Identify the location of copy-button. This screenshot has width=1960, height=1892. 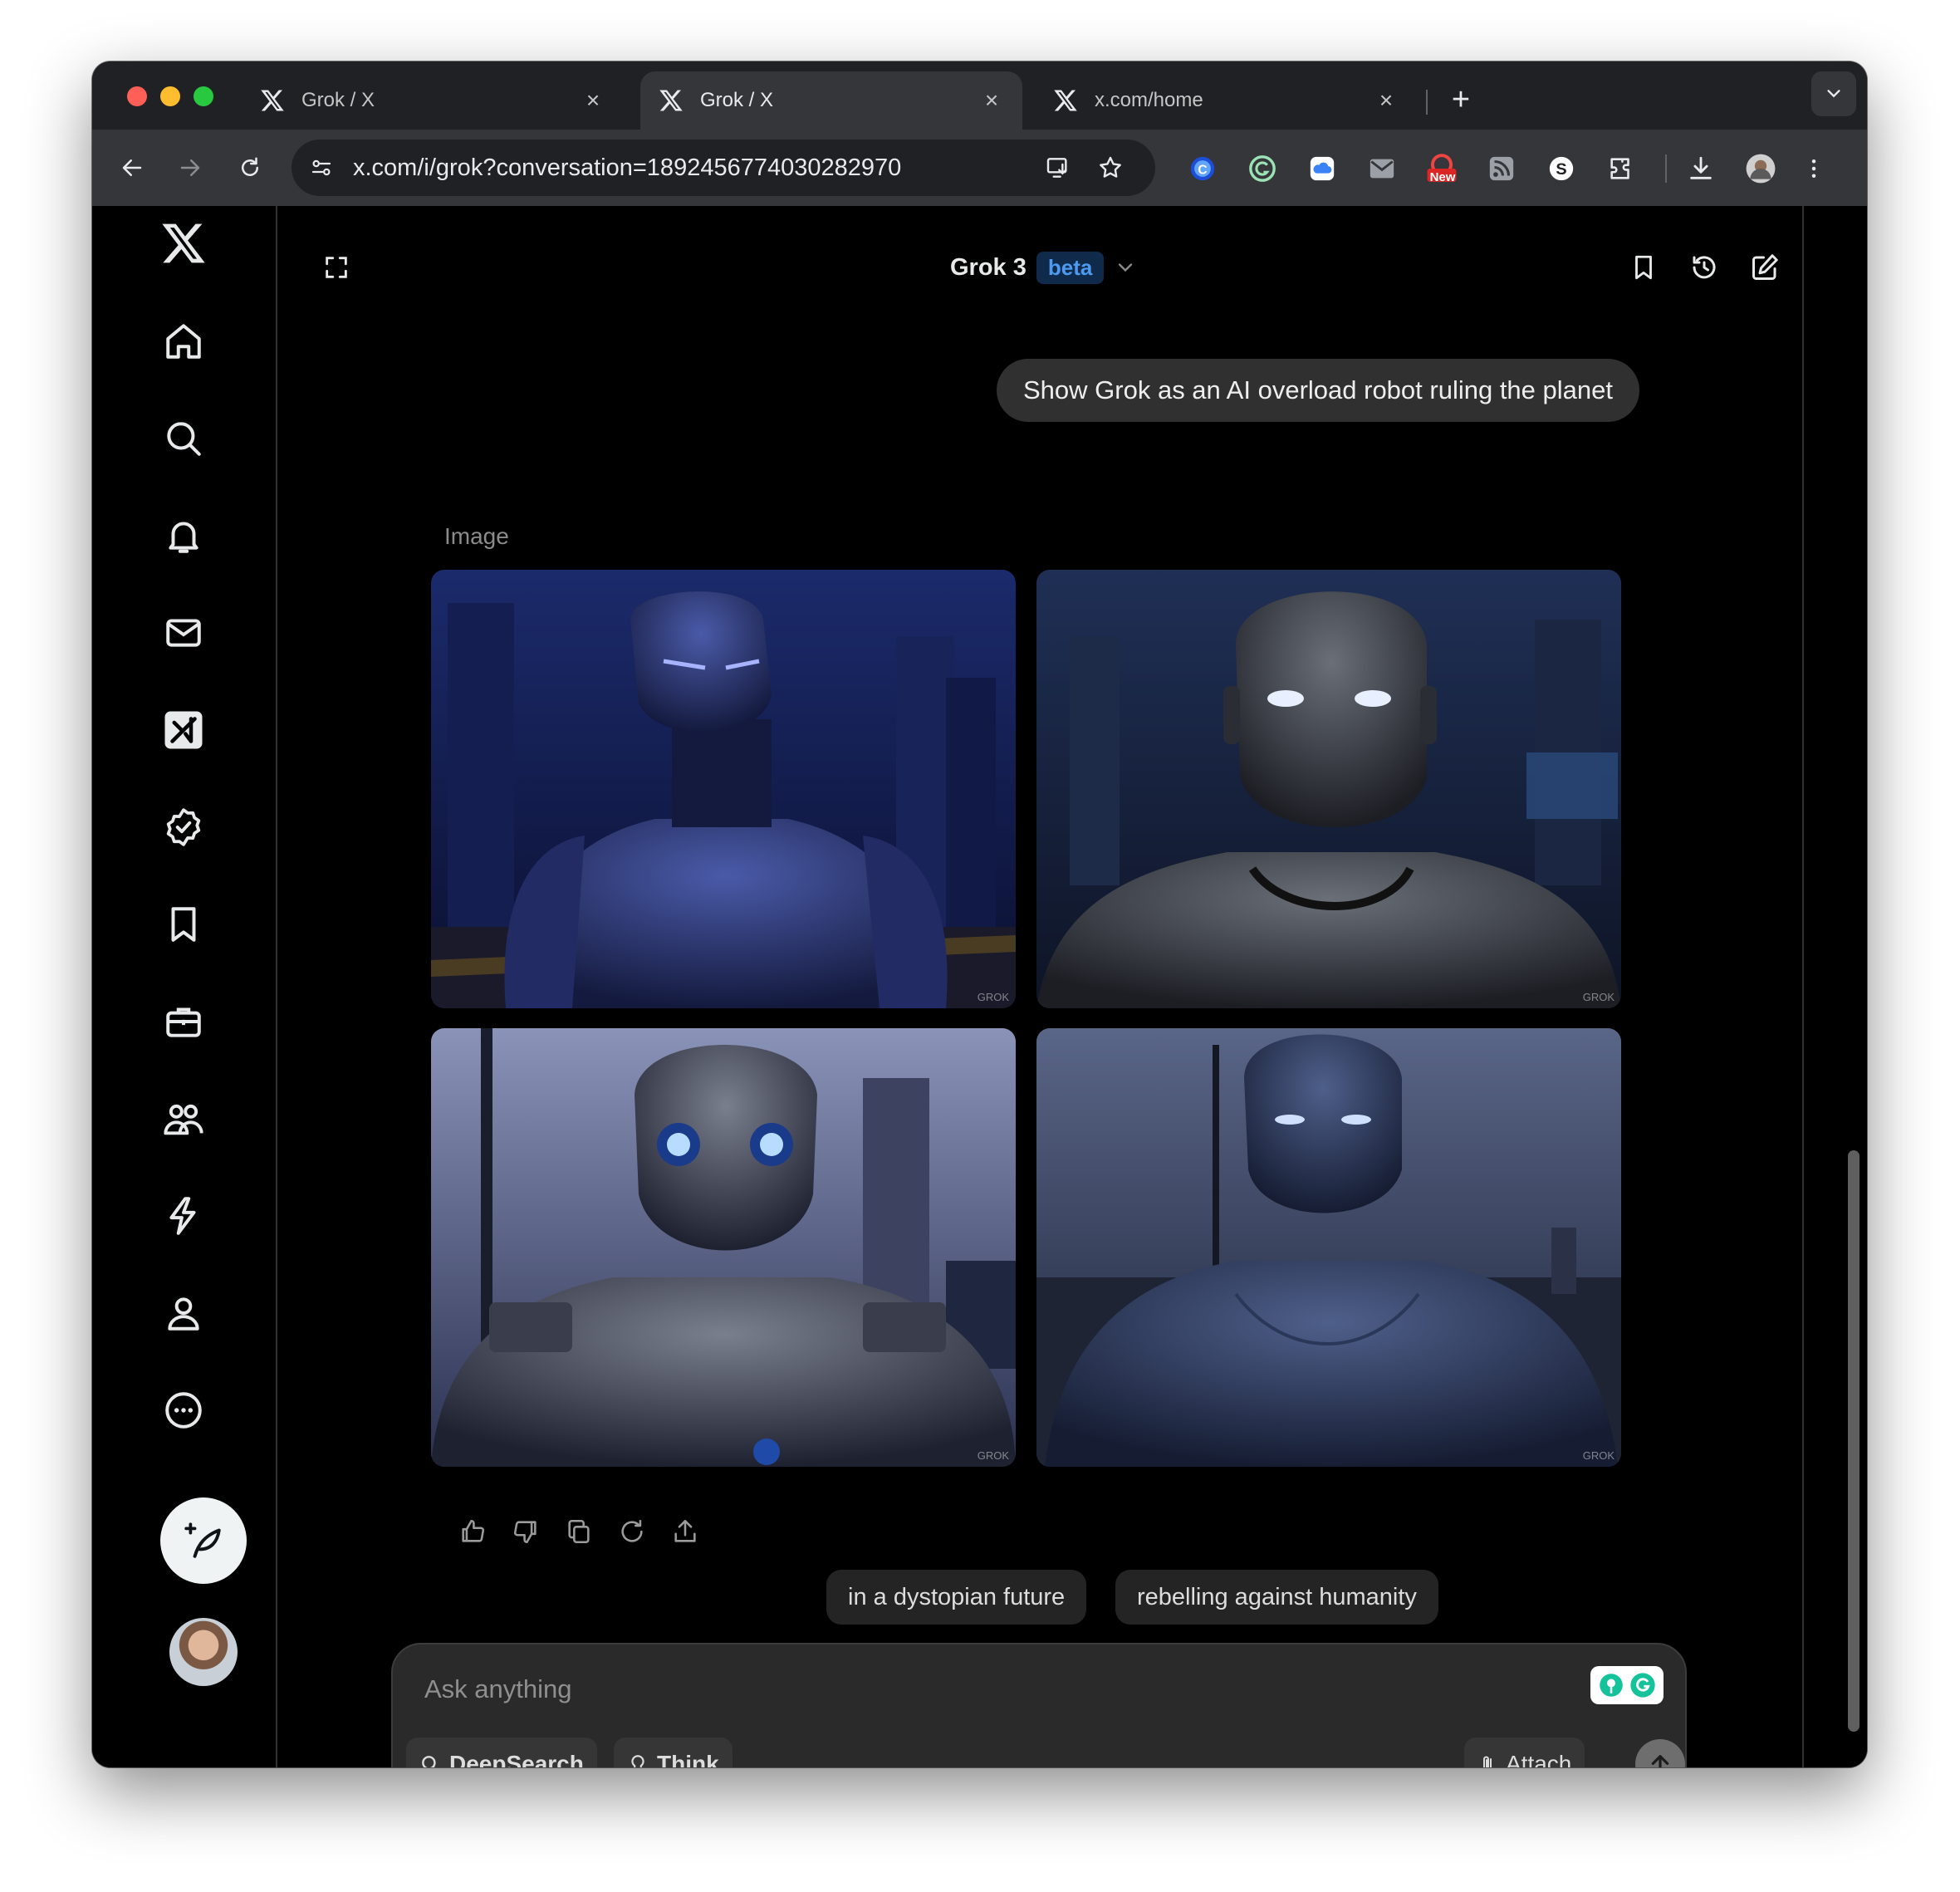
(578, 1531).